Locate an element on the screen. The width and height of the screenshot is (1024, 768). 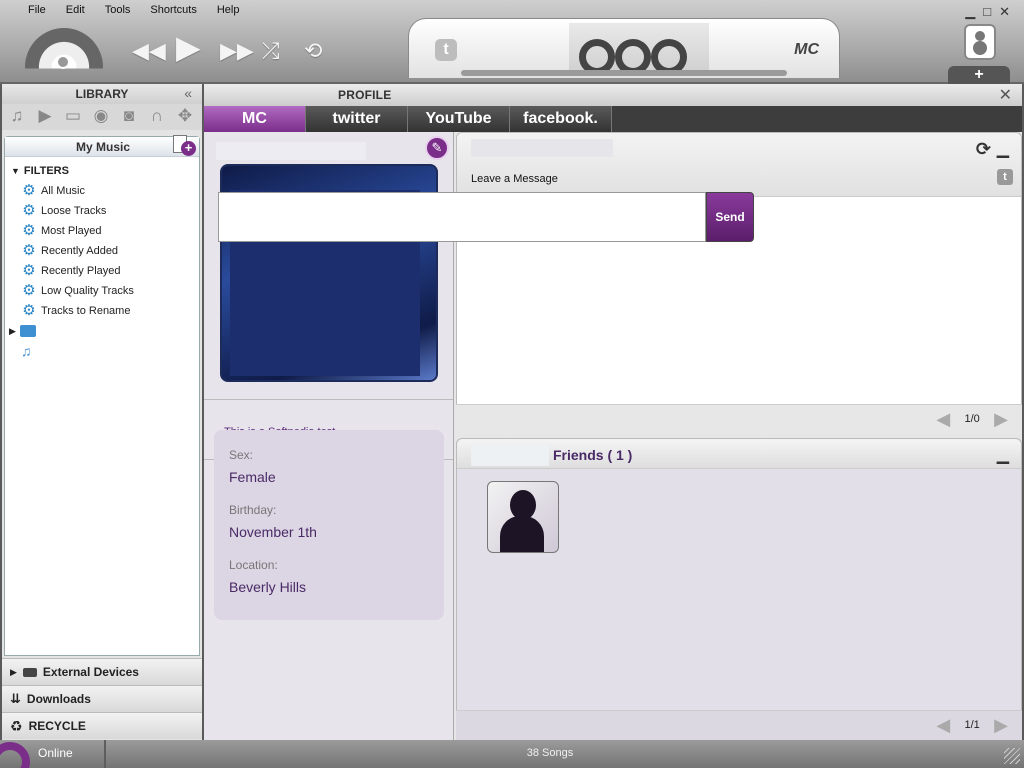
camera-icon: ◙ is located at coordinates (129, 116).